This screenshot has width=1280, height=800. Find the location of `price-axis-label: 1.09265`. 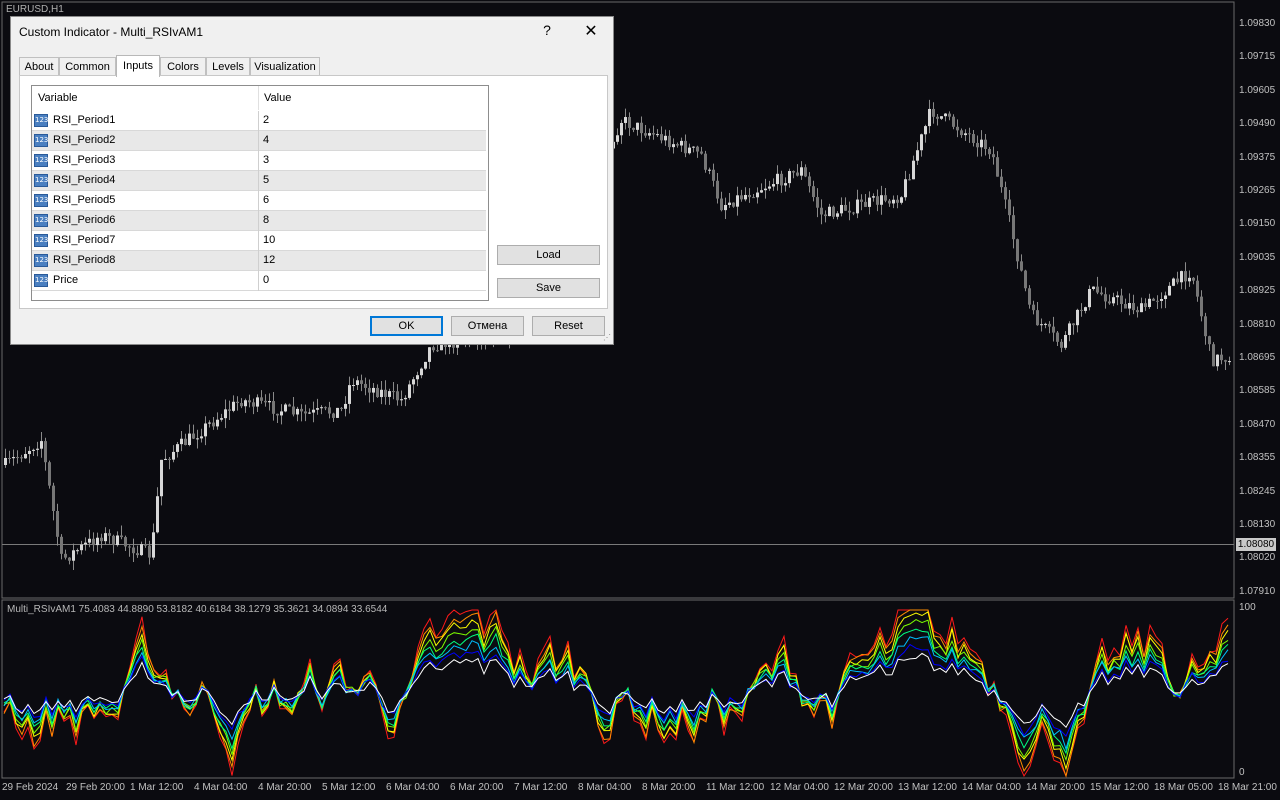

price-axis-label: 1.09265 is located at coordinates (1257, 190).